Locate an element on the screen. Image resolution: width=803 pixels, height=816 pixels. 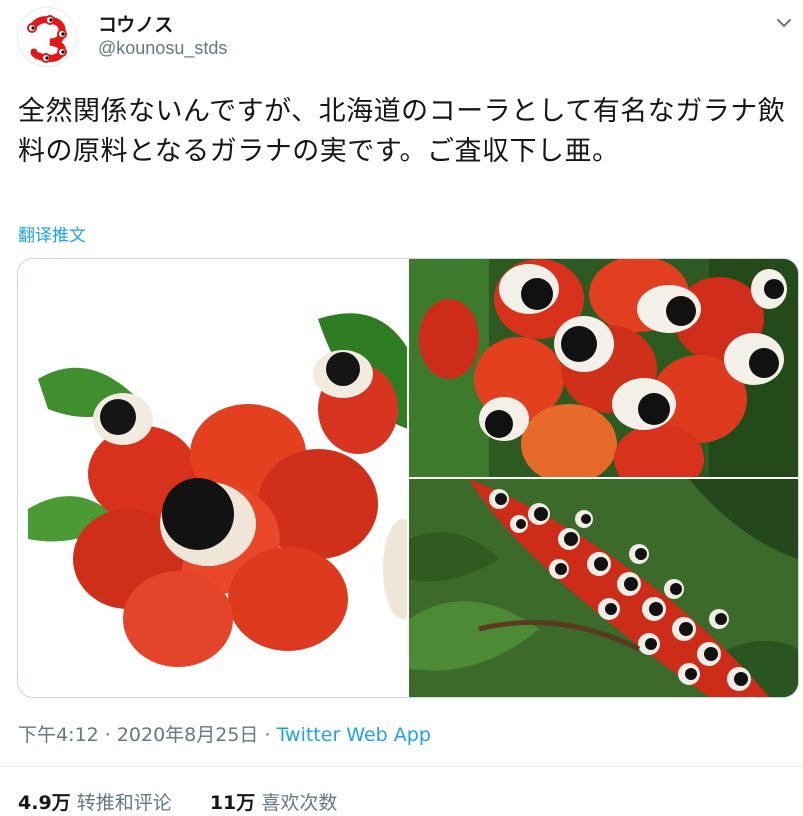
avatar-logo-icon is located at coordinates (47, 39).